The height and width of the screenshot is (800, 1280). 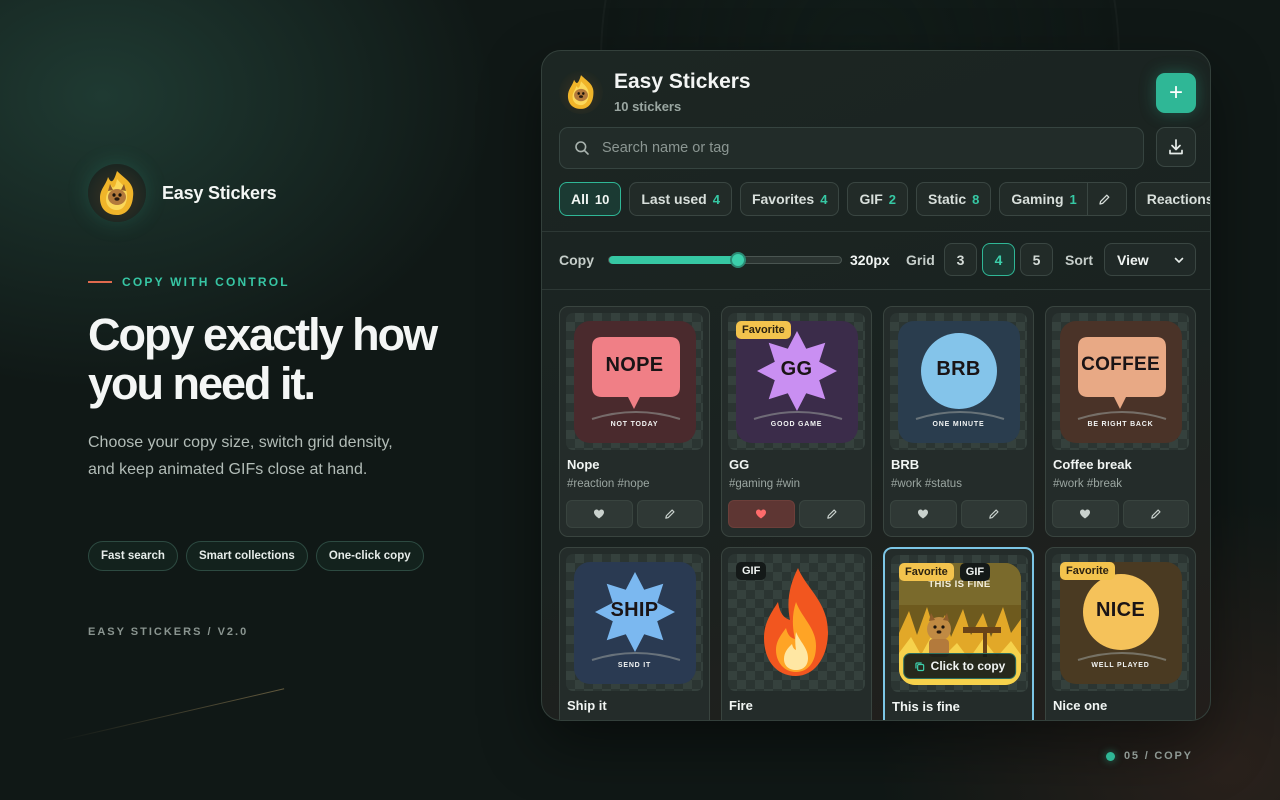 I want to click on filter-reactions: Reactions, so click(x=1172, y=199).